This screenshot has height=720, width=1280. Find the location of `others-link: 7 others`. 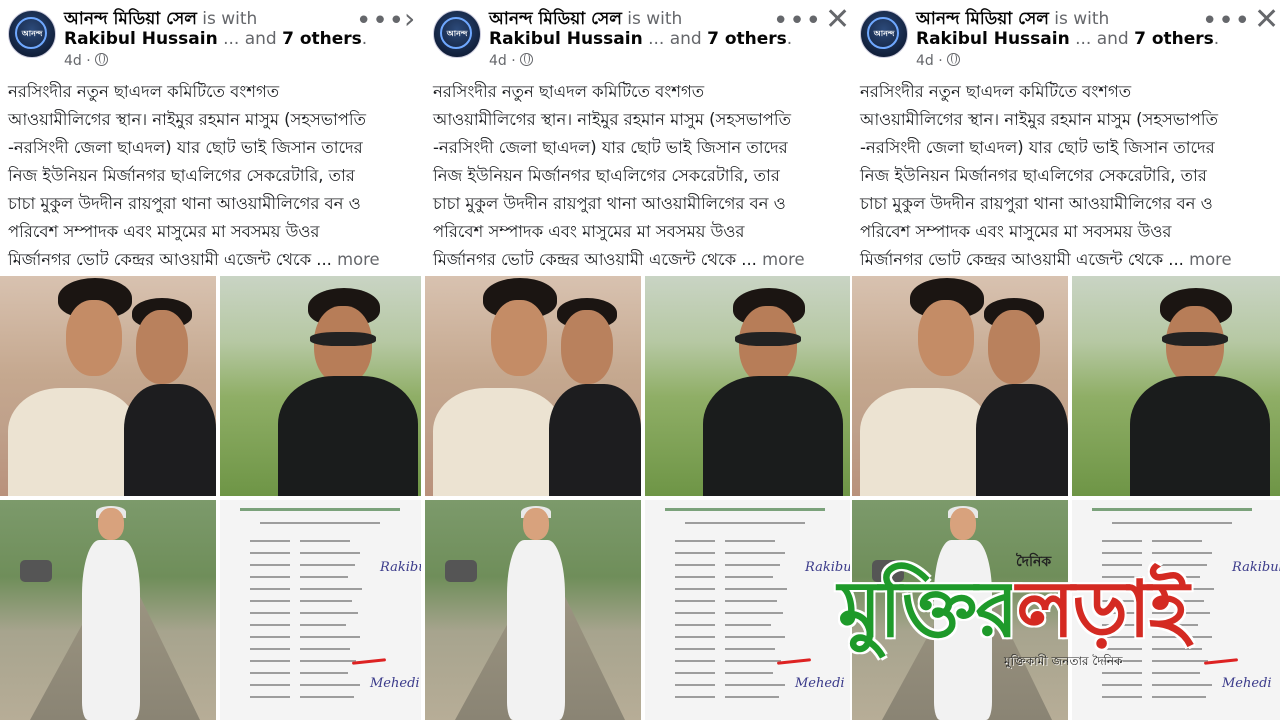

others-link: 7 others is located at coordinates (322, 39).